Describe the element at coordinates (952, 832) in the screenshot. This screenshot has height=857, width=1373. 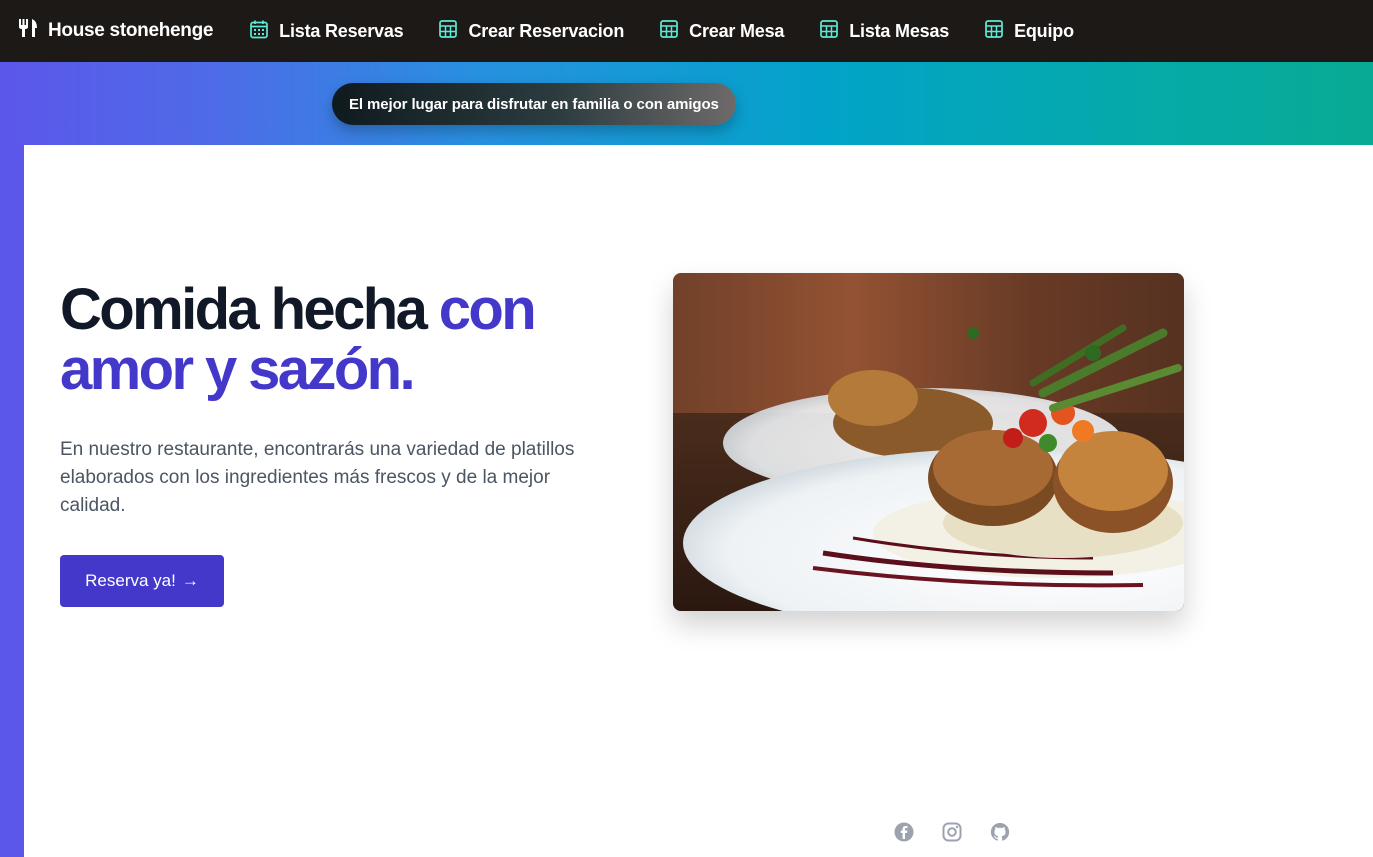
I see `instagram-icon` at that location.